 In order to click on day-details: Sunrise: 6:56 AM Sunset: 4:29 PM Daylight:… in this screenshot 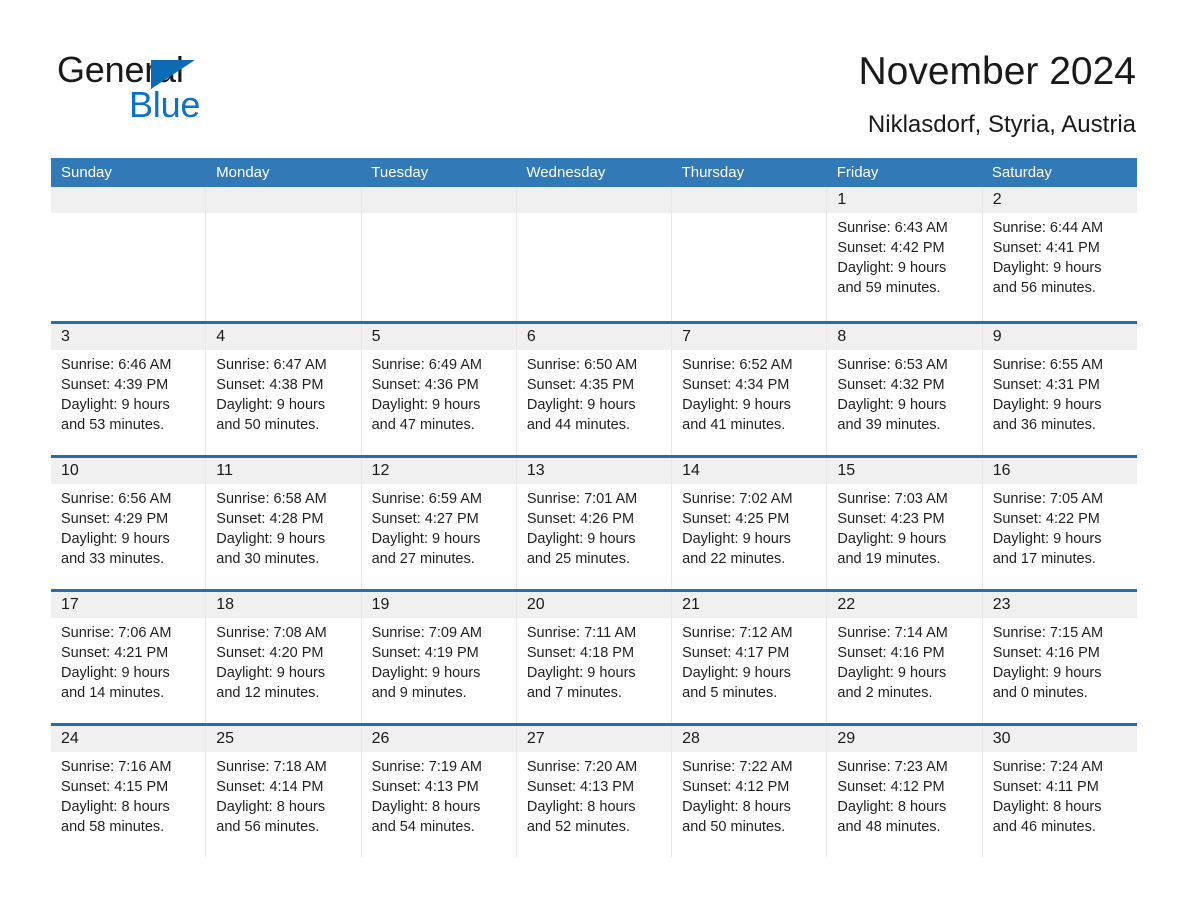, I will do `click(128, 526)`.